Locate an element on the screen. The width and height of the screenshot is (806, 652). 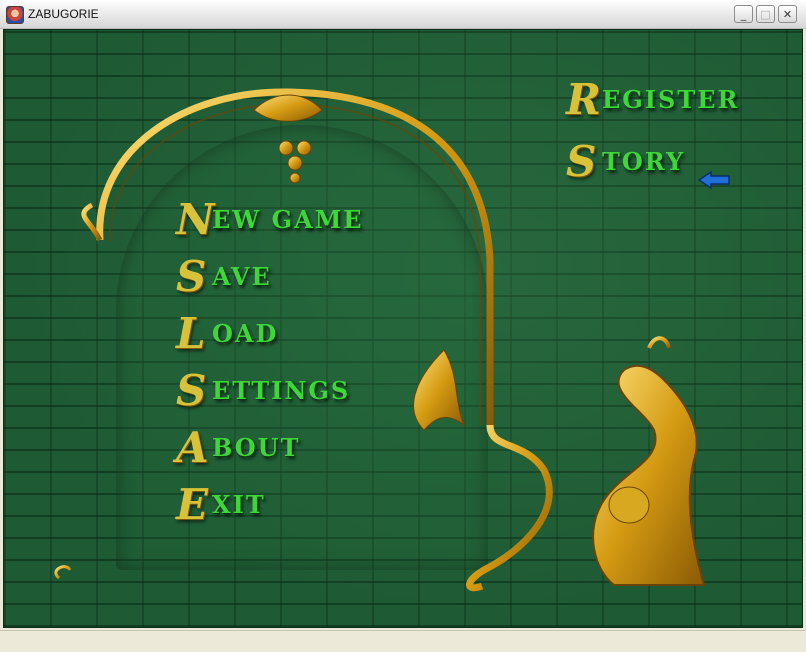
menu-item-register: Register is located at coordinates (652, 106).